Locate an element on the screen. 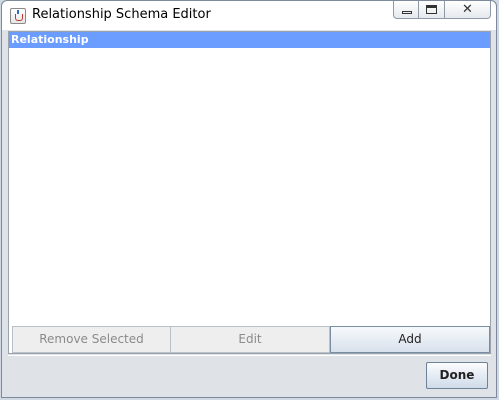 The image size is (499, 400). done-button: Done is located at coordinates (457, 375).